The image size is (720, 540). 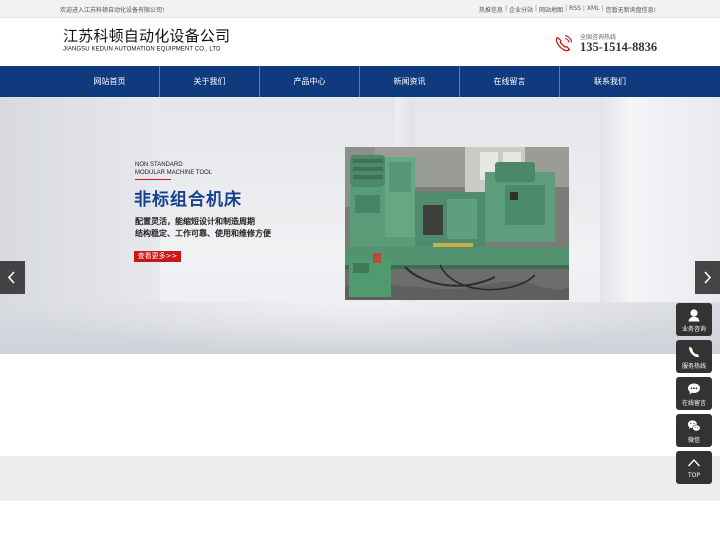 I want to click on top-link-substations: 企业分站, so click(x=521, y=9).